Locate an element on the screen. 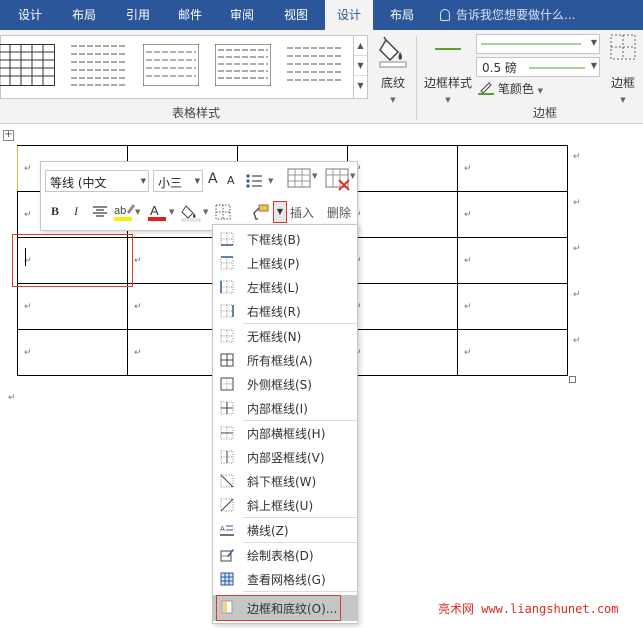 The width and height of the screenshot is (643, 628). menu-item-label: 查看网格线(G) is located at coordinates (286, 580).